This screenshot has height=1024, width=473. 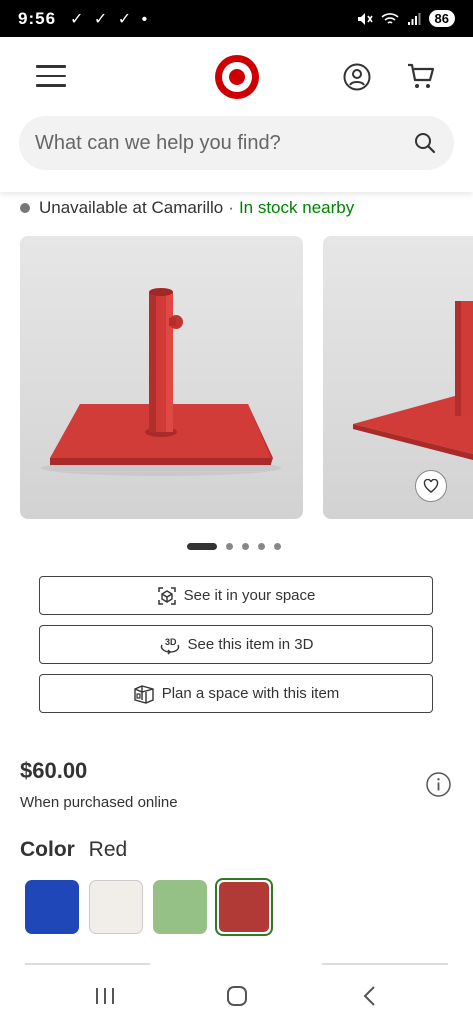 What do you see at coordinates (144, 694) in the screenshot?
I see `room-plan-icon` at bounding box center [144, 694].